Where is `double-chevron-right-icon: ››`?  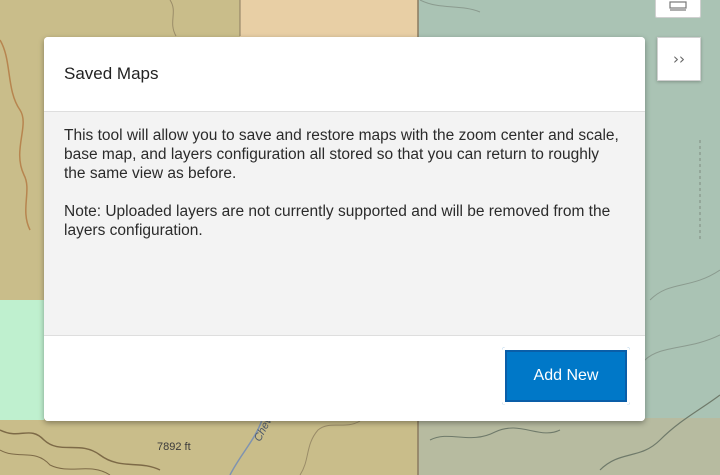
double-chevron-right-icon: ›› is located at coordinates (679, 59).